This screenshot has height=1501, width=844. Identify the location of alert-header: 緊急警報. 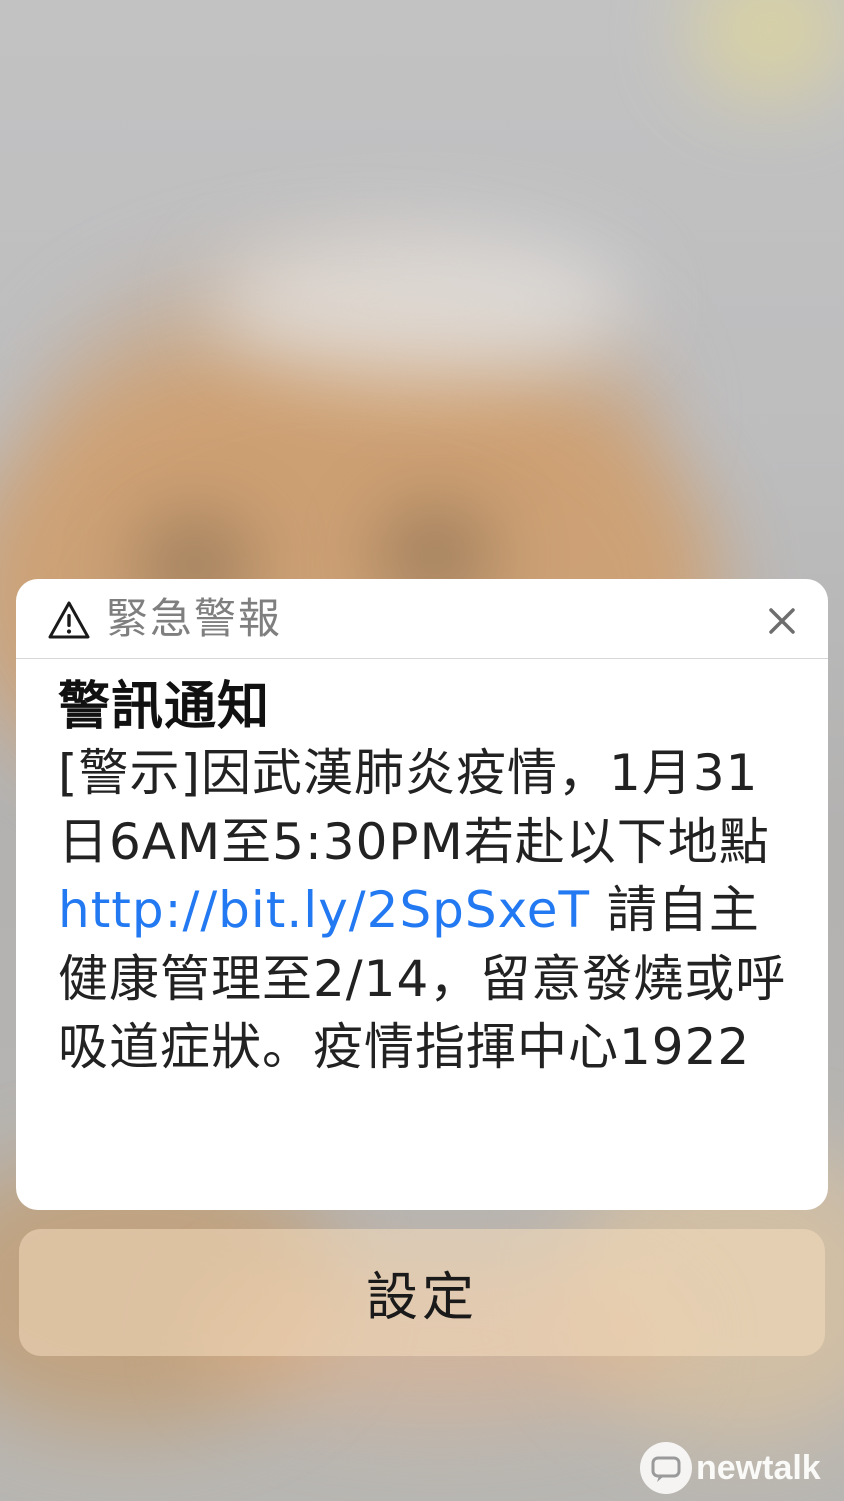
(422, 619).